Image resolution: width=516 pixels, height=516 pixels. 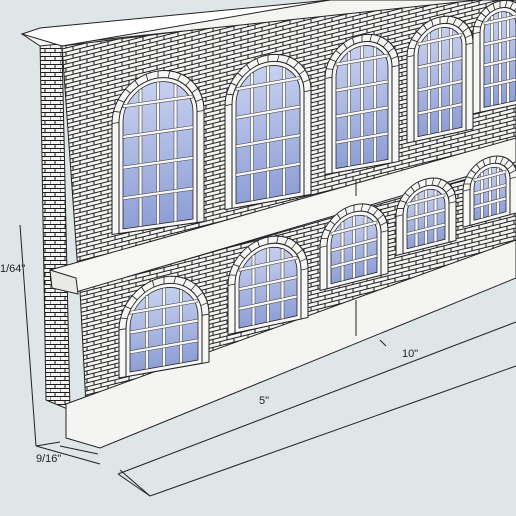 I want to click on height-dimension-label: 1/64", so click(x=12, y=269).